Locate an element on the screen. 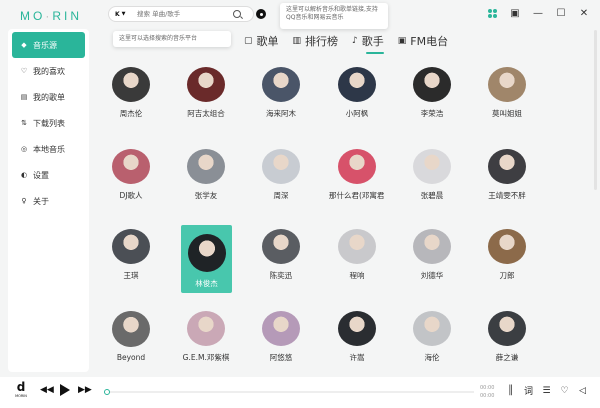  minimize-icon: — is located at coordinates (538, 13).